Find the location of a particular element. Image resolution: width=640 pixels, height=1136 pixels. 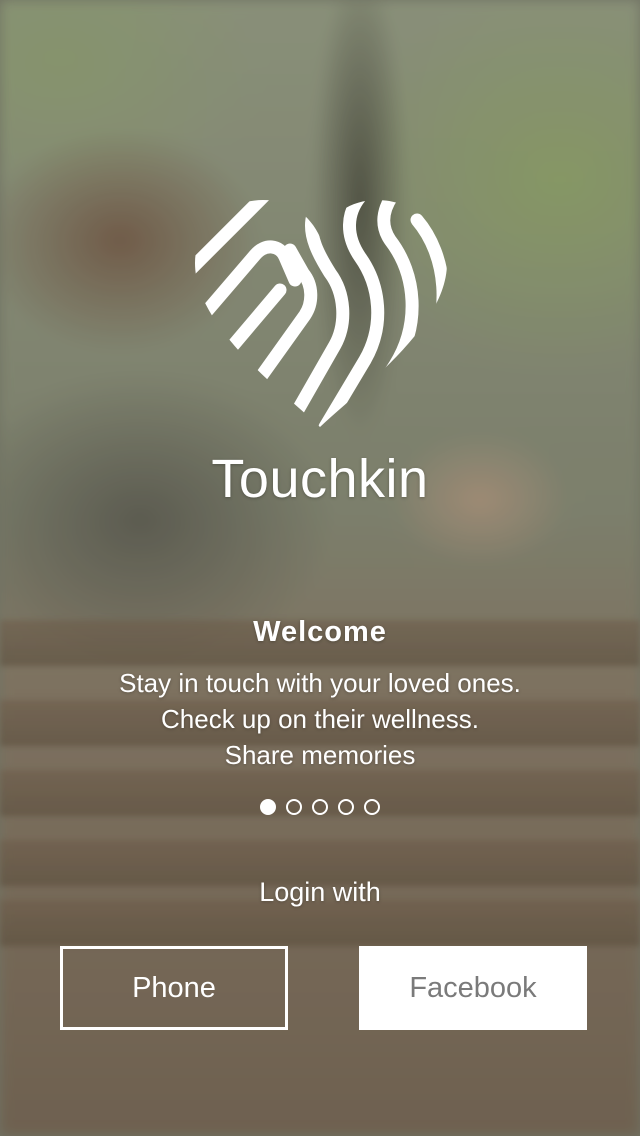

welcome-line: Check up on their wellness. is located at coordinates (320, 719).